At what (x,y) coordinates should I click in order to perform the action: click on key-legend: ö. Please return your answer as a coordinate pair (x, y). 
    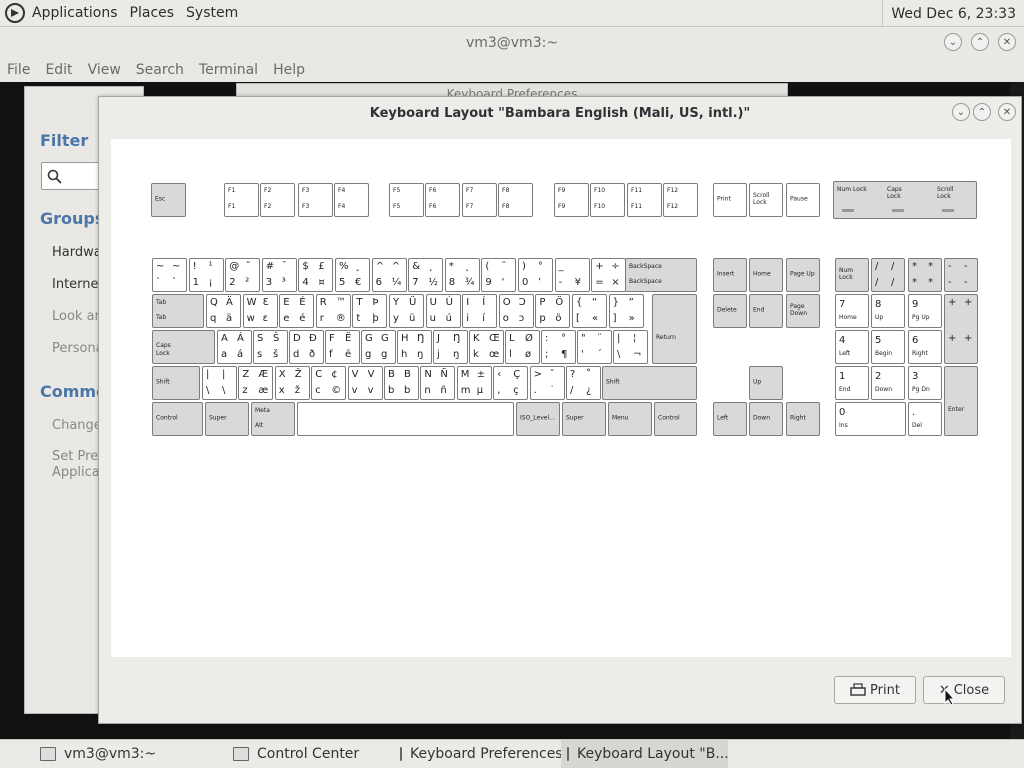
    Looking at the image, I should click on (558, 318).